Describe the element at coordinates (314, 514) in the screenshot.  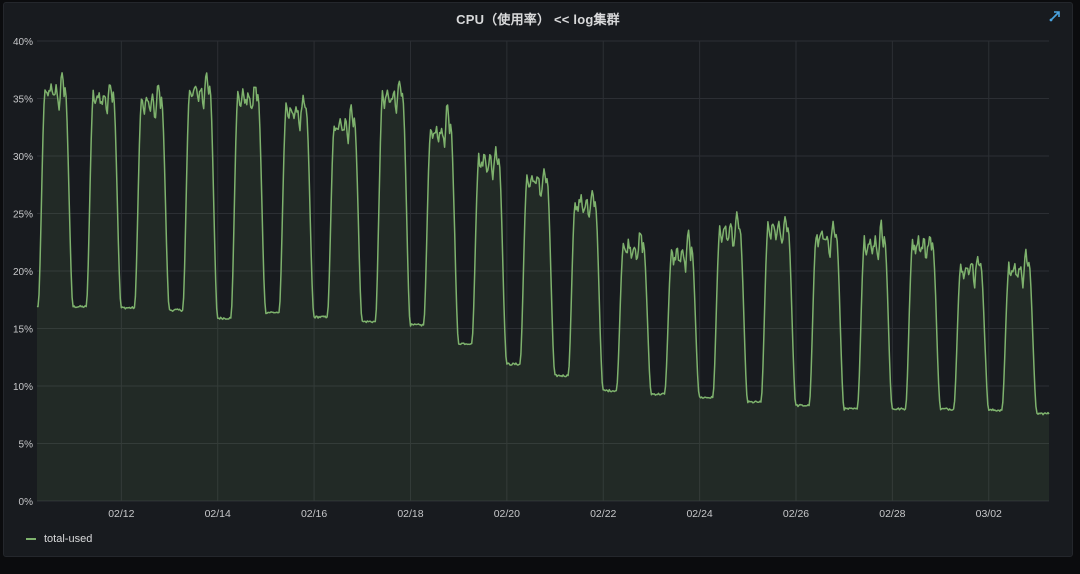
I see `x-tick-label: 02/16` at that location.